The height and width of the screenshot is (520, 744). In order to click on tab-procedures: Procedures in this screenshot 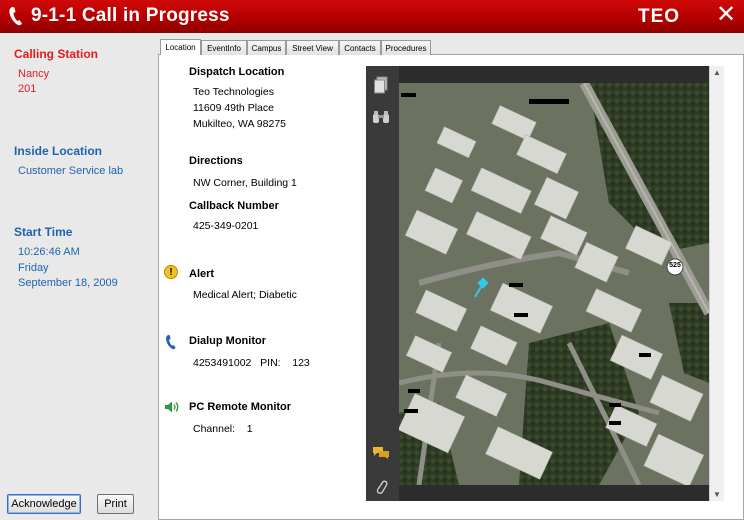, I will do `click(406, 47)`.